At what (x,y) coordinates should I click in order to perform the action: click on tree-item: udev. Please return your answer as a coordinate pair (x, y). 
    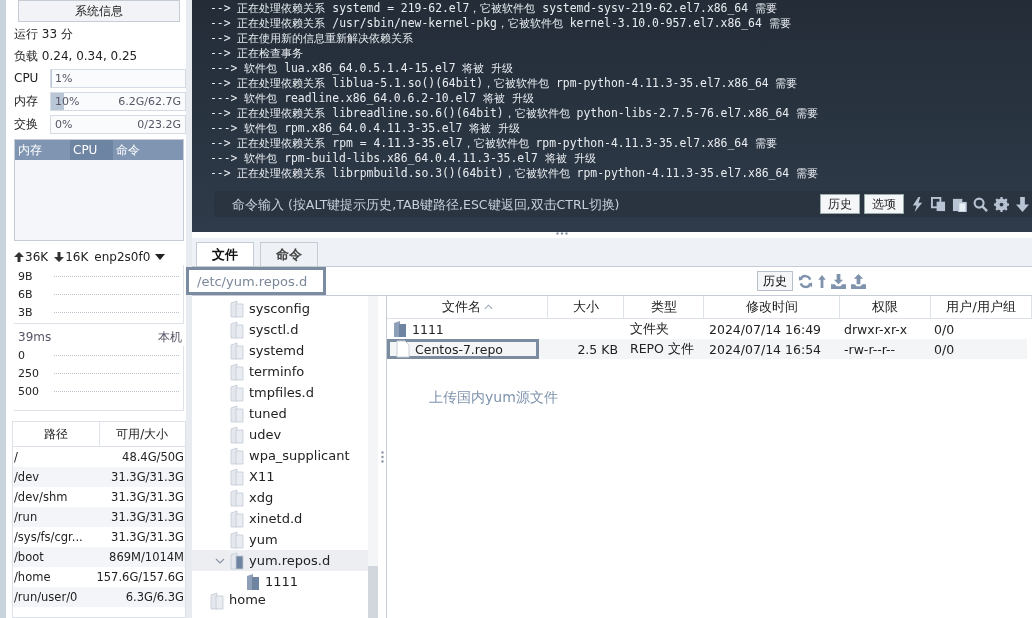
    Looking at the image, I should click on (280, 434).